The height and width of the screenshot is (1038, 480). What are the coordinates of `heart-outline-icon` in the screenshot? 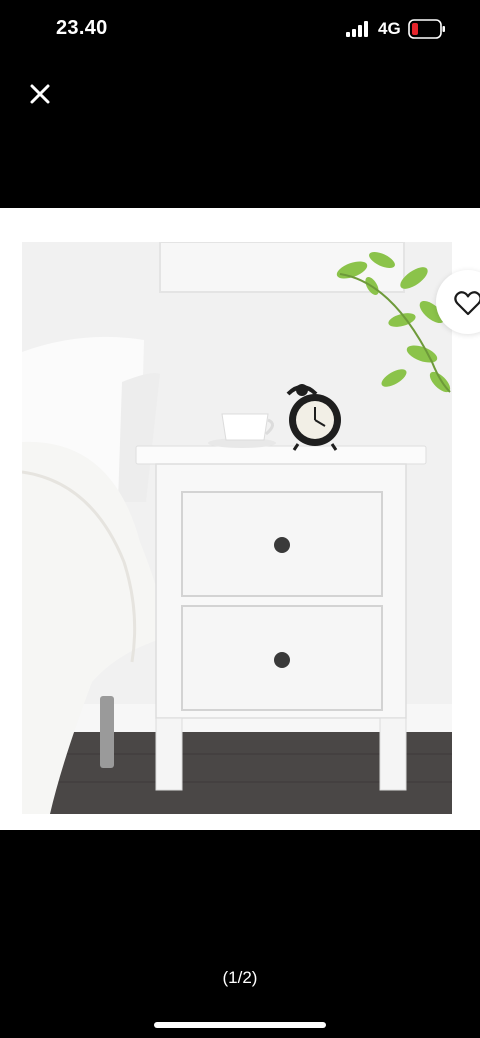 It's located at (467, 303).